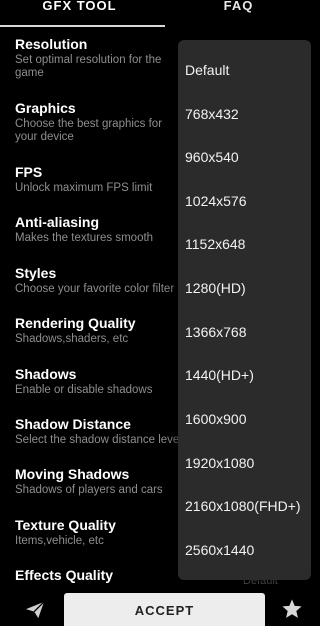 Image resolution: width=320 pixels, height=626 pixels. I want to click on bottom-bar: ACCEPT, so click(159, 608).